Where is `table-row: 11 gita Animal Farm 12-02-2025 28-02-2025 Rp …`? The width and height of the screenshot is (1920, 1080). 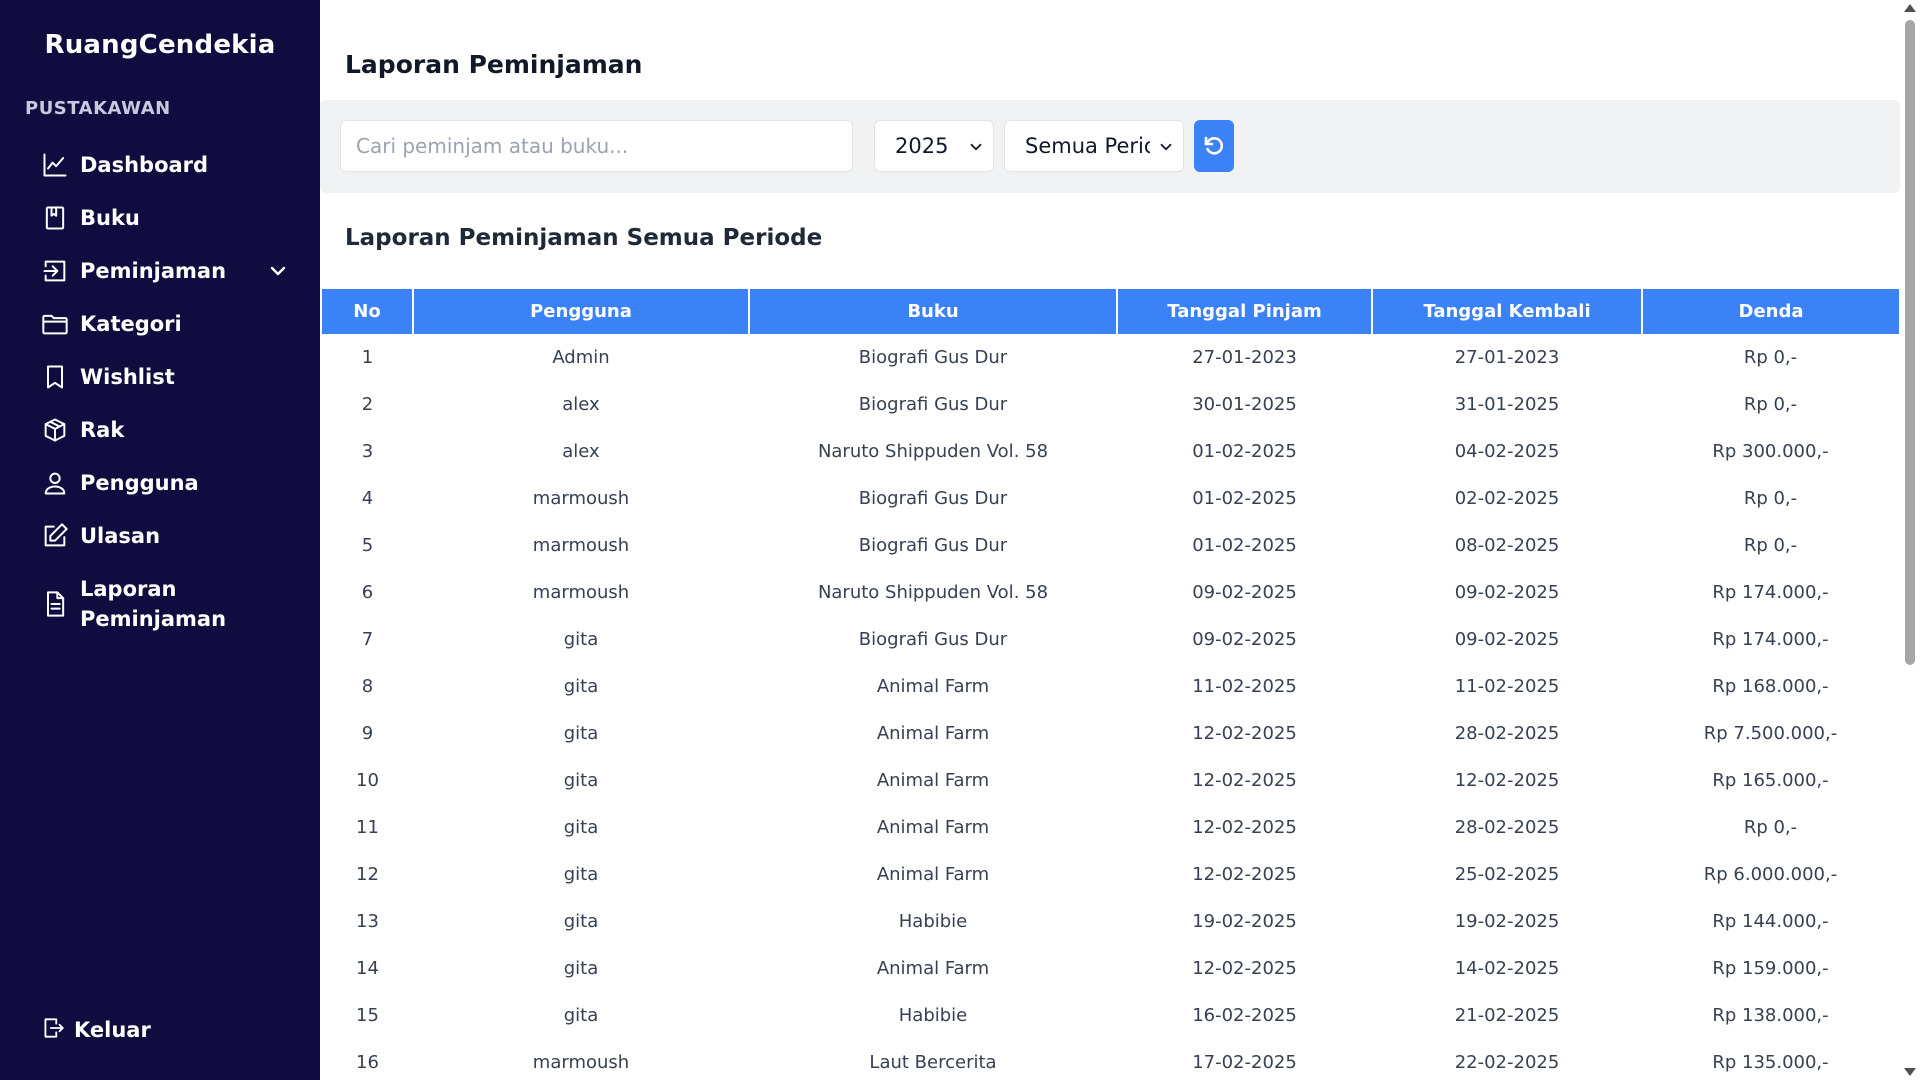 table-row: 11 gita Animal Farm 12-02-2025 28-02-2025 Rp … is located at coordinates (1110, 827).